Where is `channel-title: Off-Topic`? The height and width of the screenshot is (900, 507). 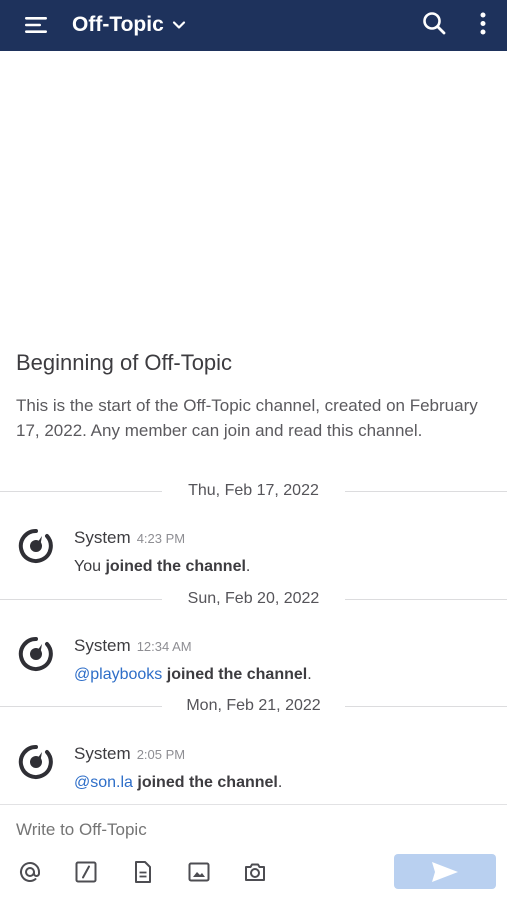
channel-title: Off-Topic is located at coordinates (118, 24).